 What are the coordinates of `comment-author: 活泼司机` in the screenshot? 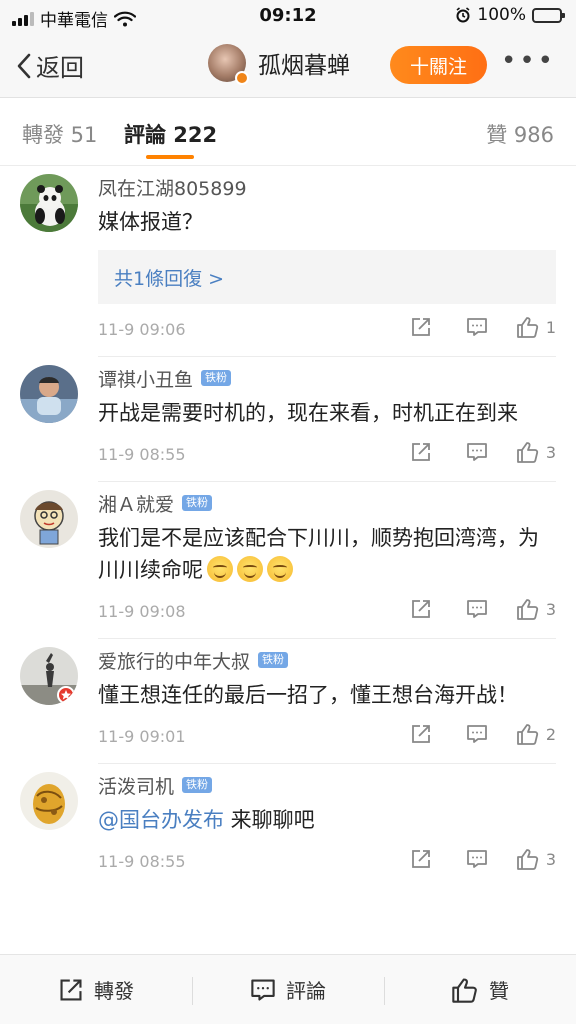 It's located at (136, 785).